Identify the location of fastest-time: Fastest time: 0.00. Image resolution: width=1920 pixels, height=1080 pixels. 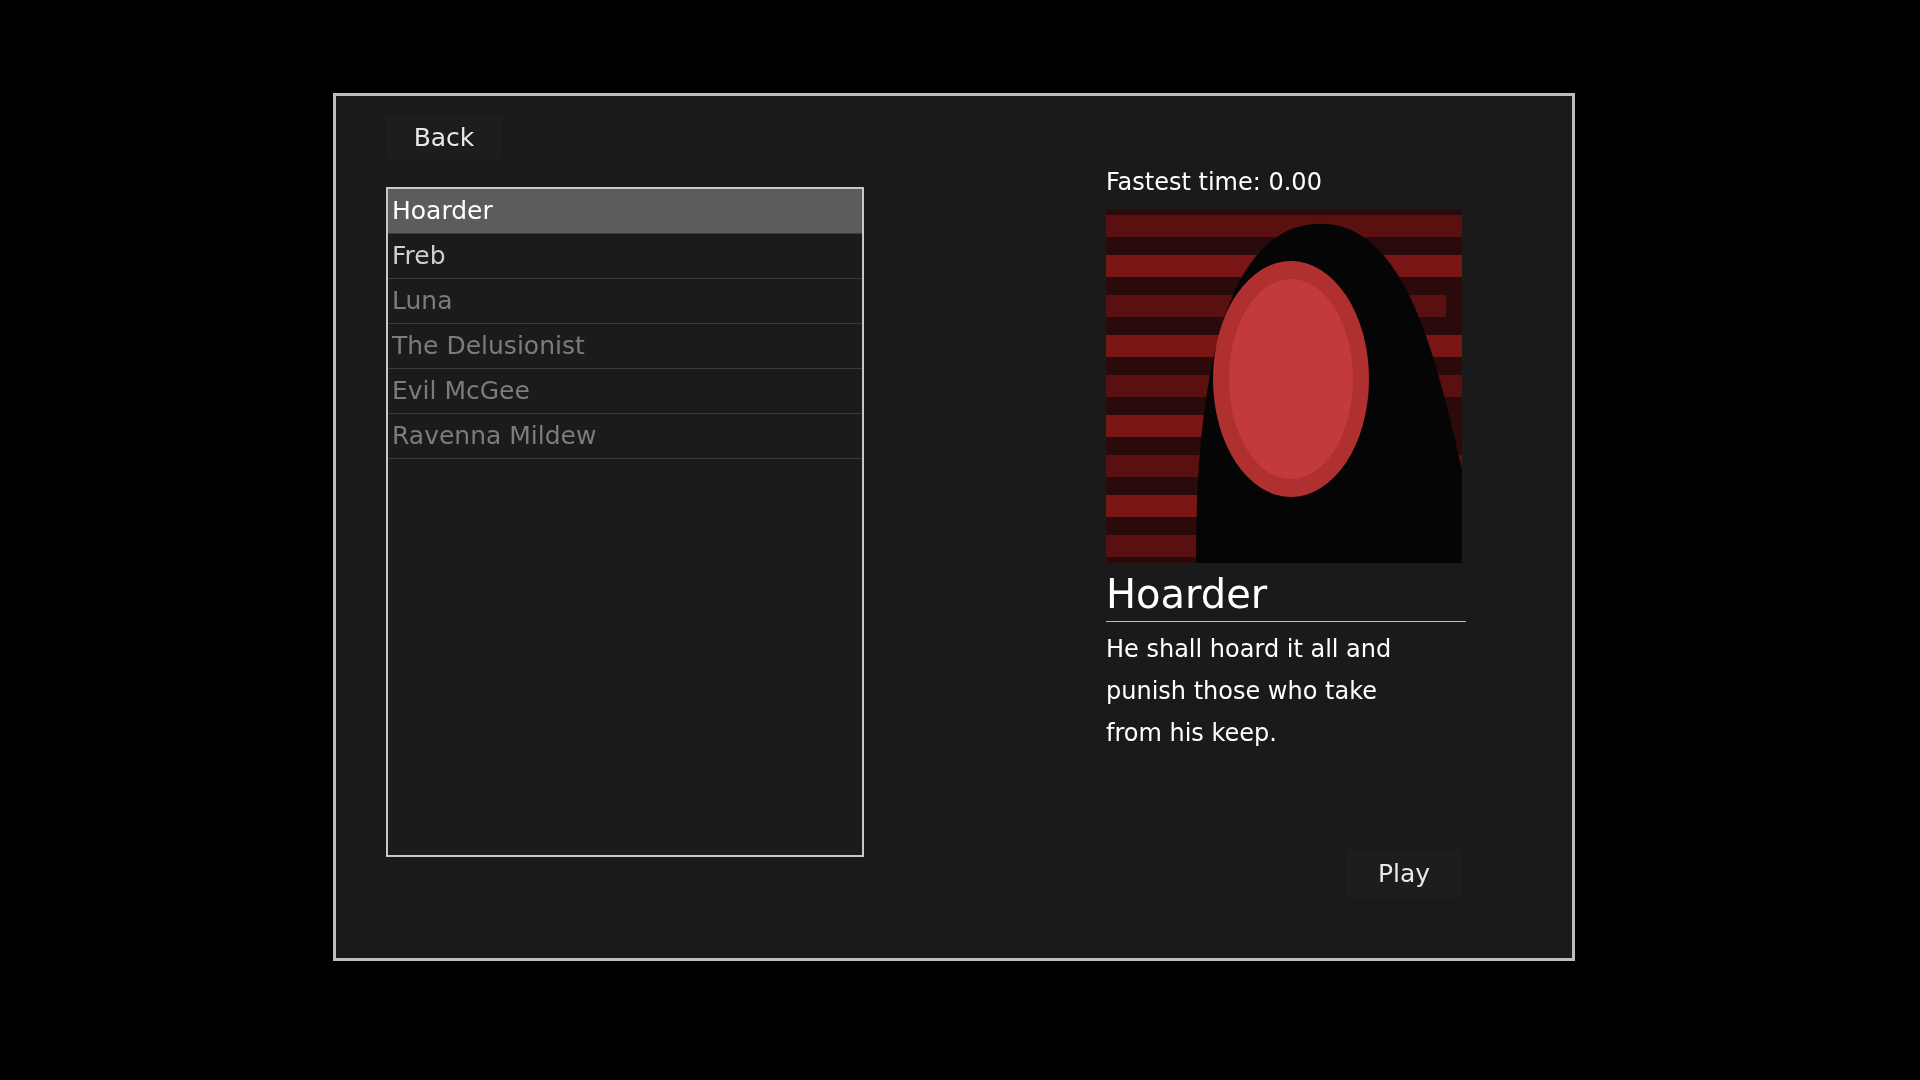
(1214, 182).